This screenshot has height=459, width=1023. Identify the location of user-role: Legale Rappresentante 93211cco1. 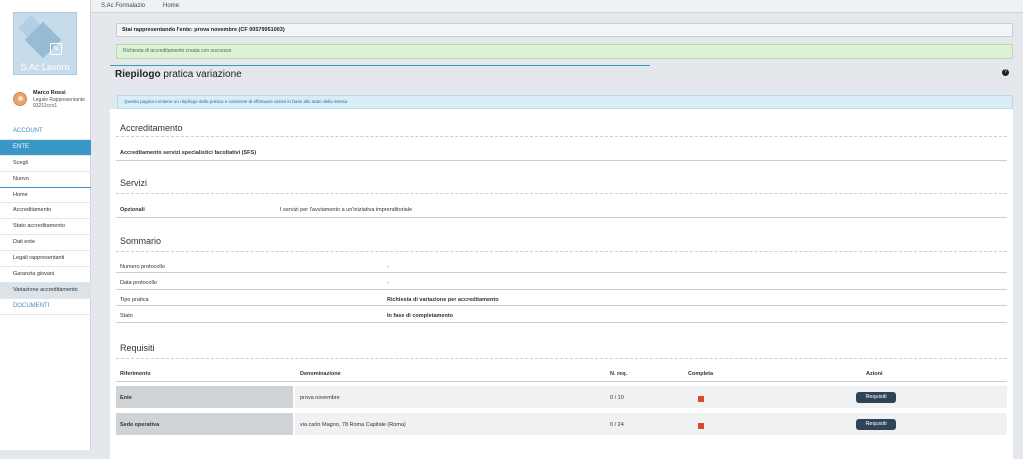
(59, 103).